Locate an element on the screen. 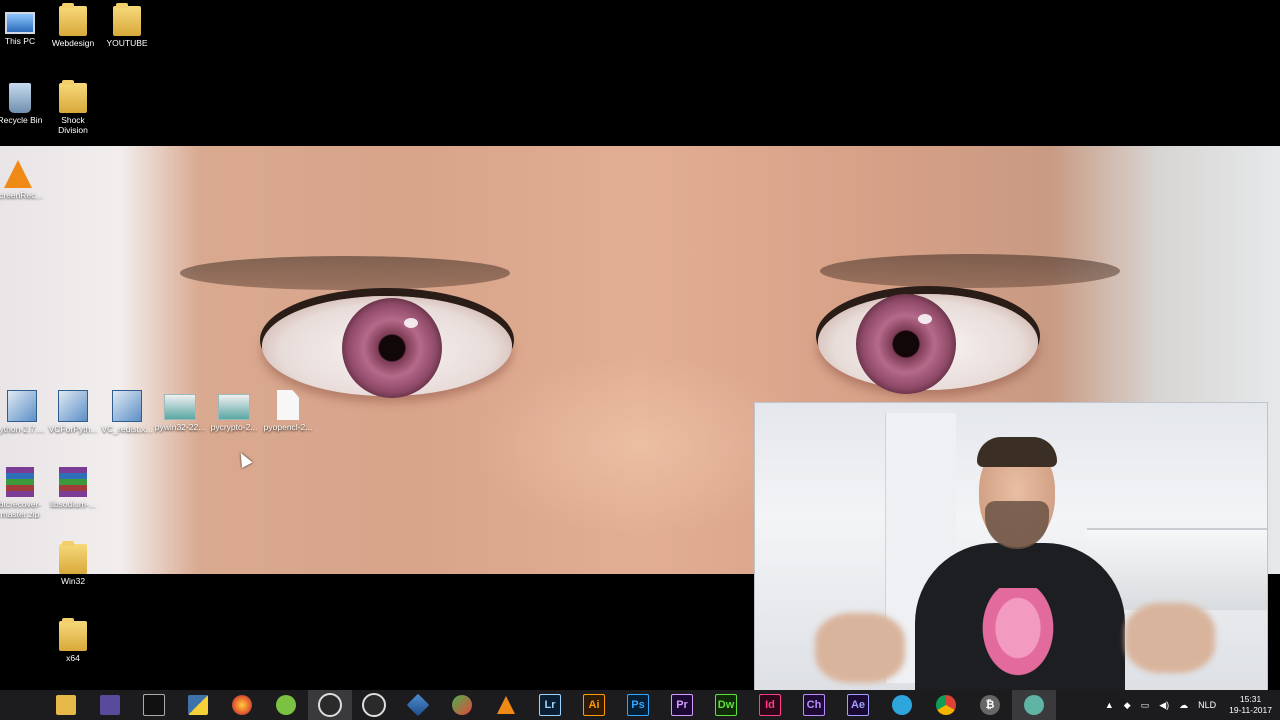  taskbar-app-obs is located at coordinates (330, 705).